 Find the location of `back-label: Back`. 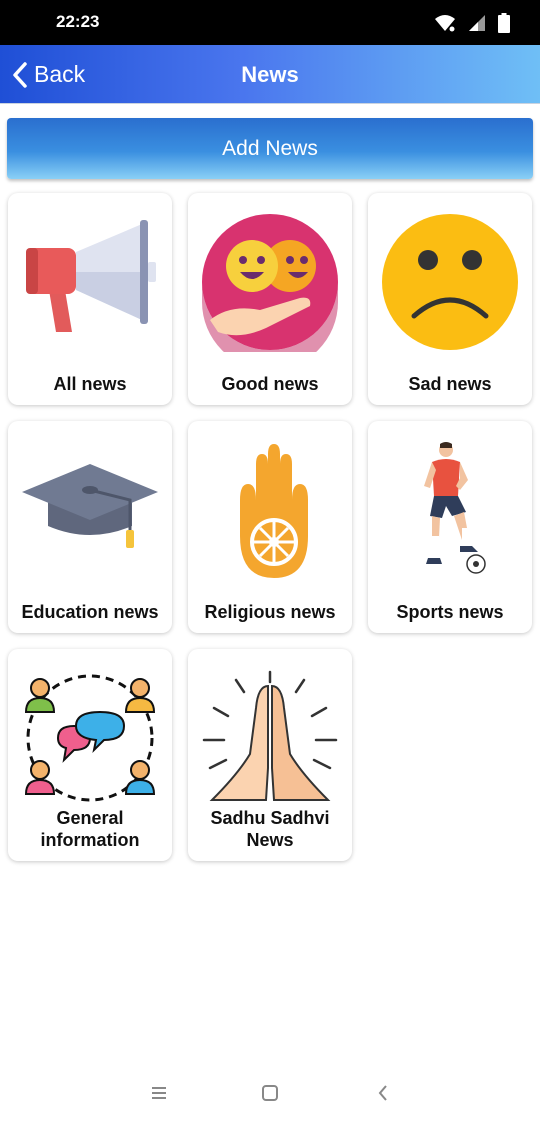

back-label: Back is located at coordinates (60, 74).